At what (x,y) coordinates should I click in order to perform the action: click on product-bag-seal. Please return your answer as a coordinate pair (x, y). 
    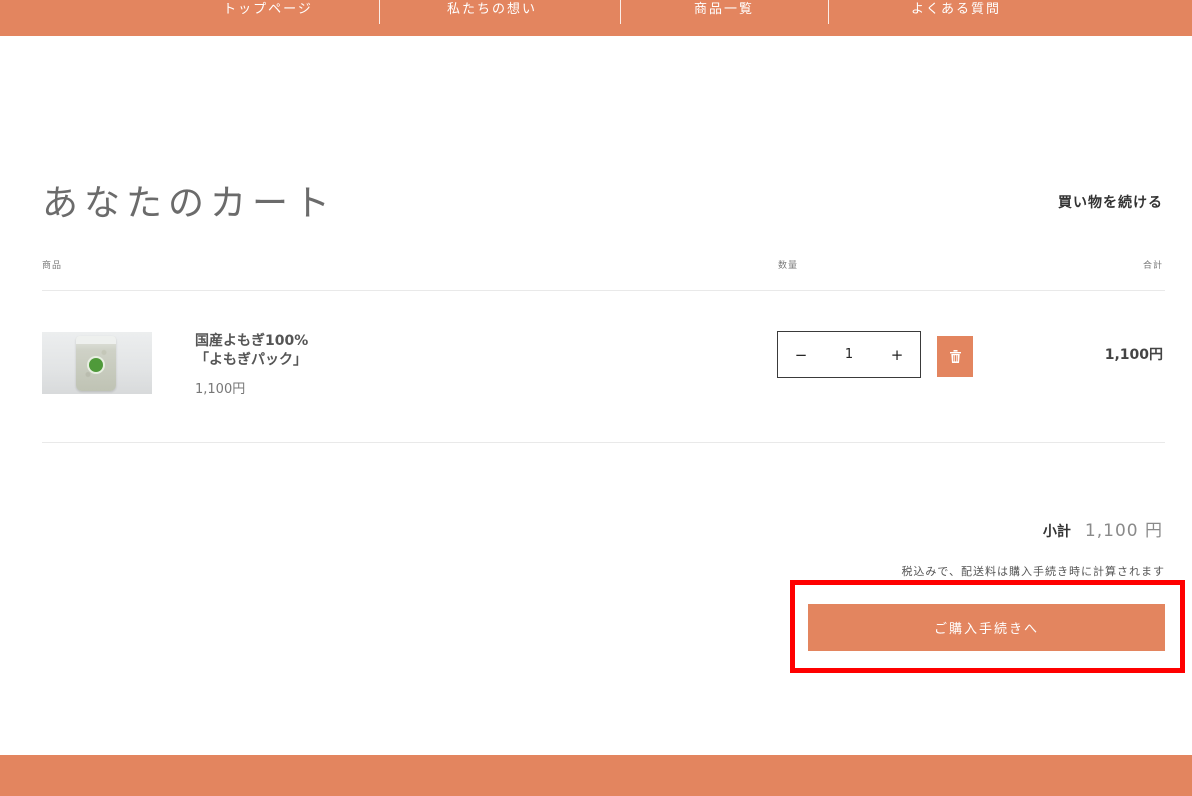
    Looking at the image, I should click on (96, 340).